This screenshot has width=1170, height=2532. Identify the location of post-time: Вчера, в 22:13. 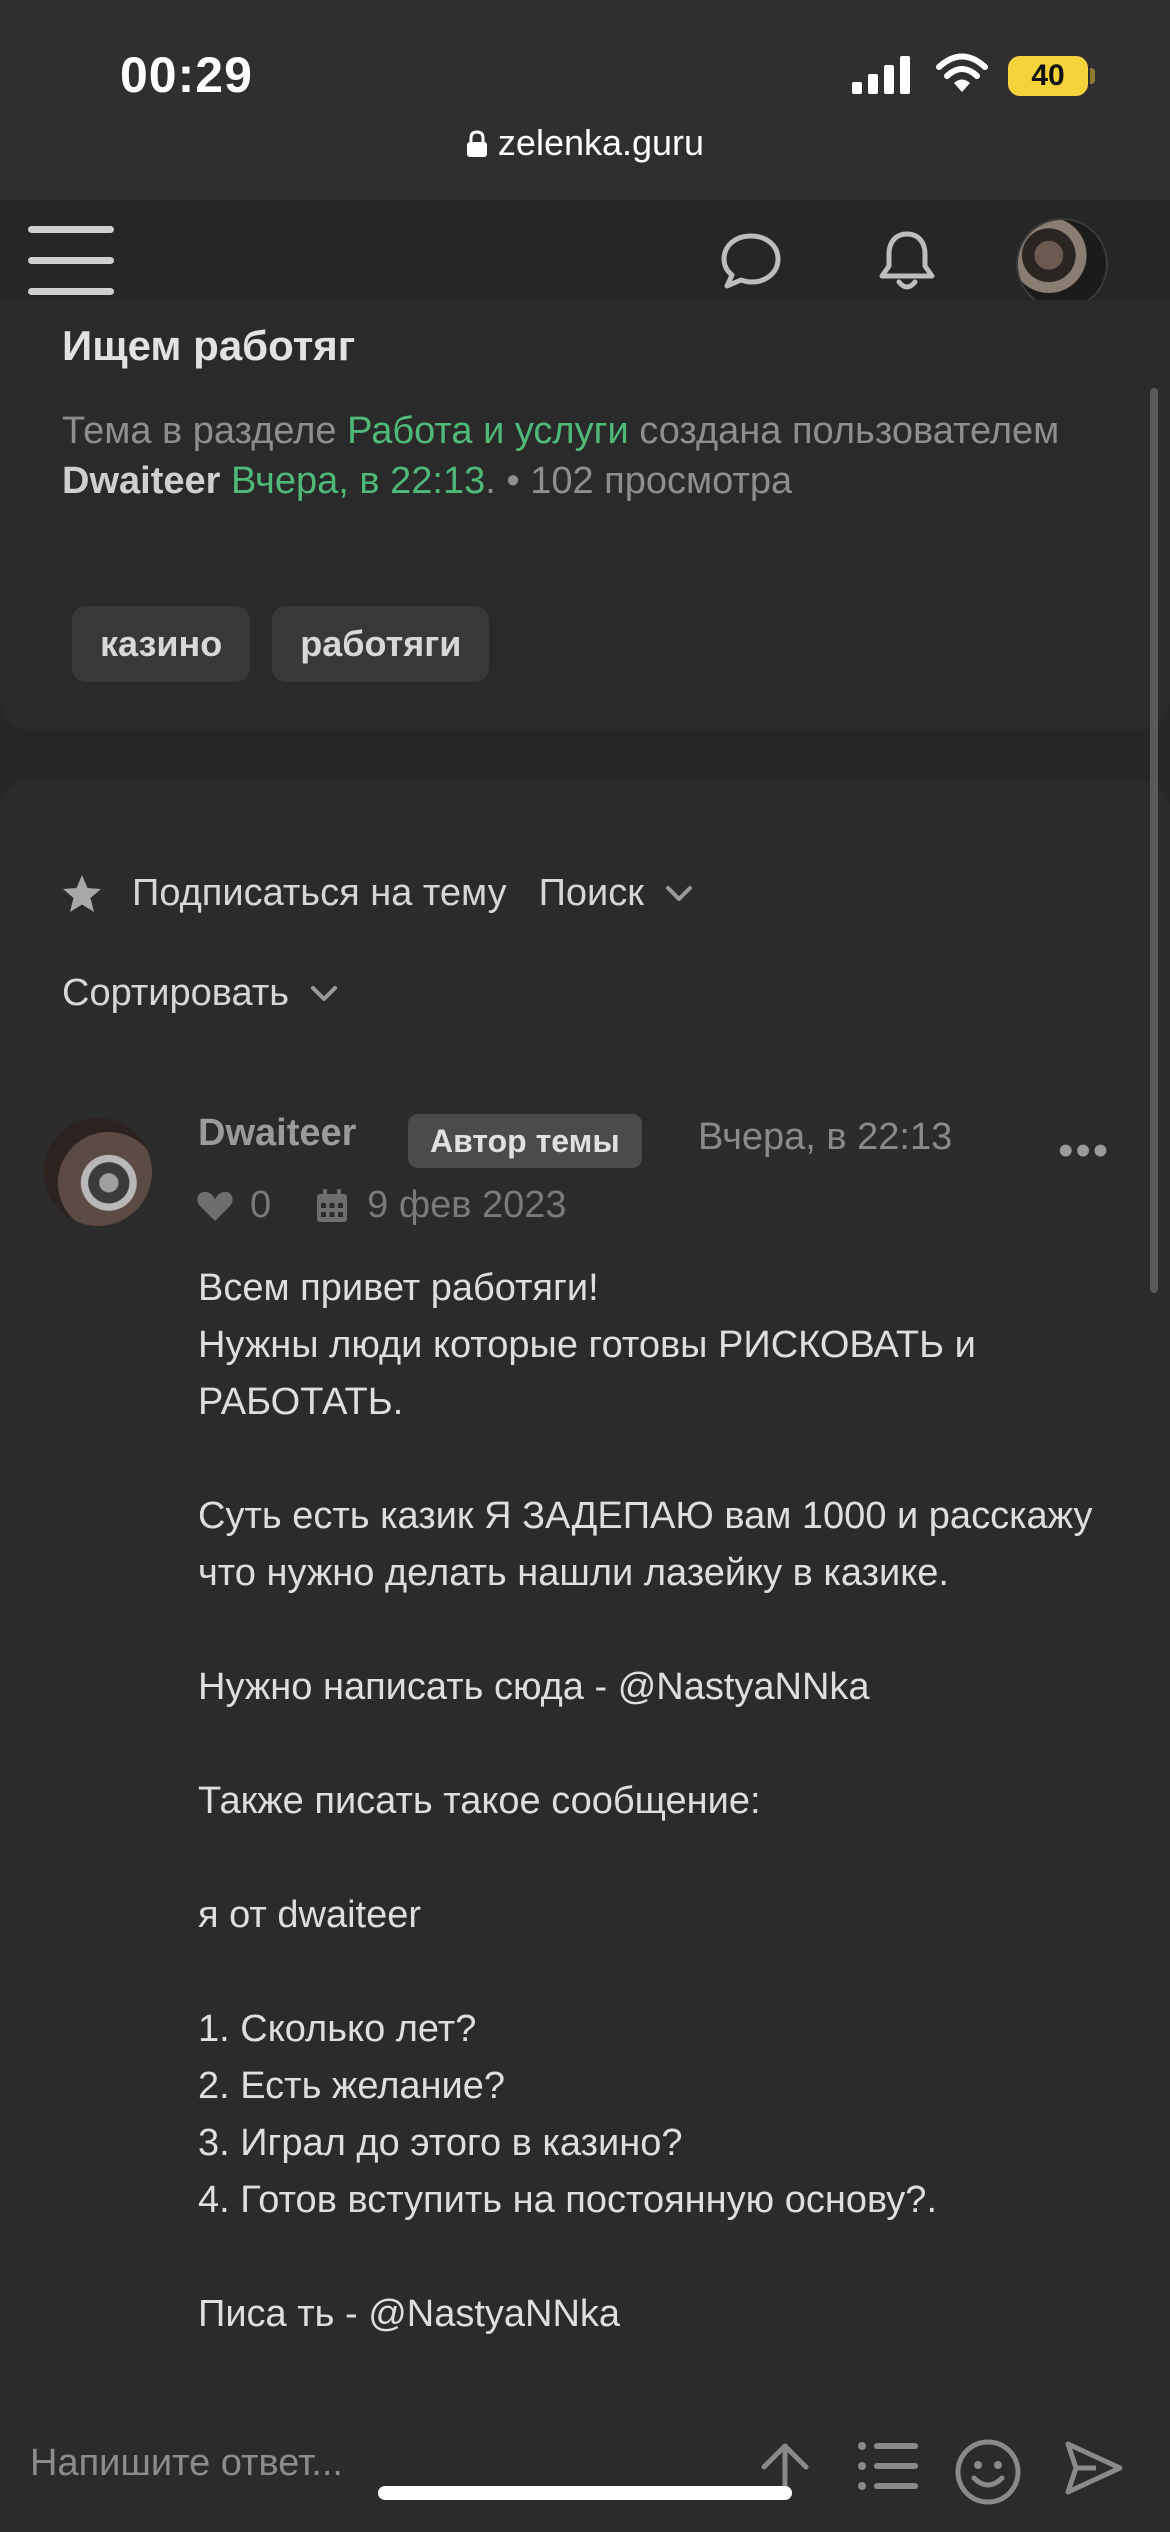
(825, 1137).